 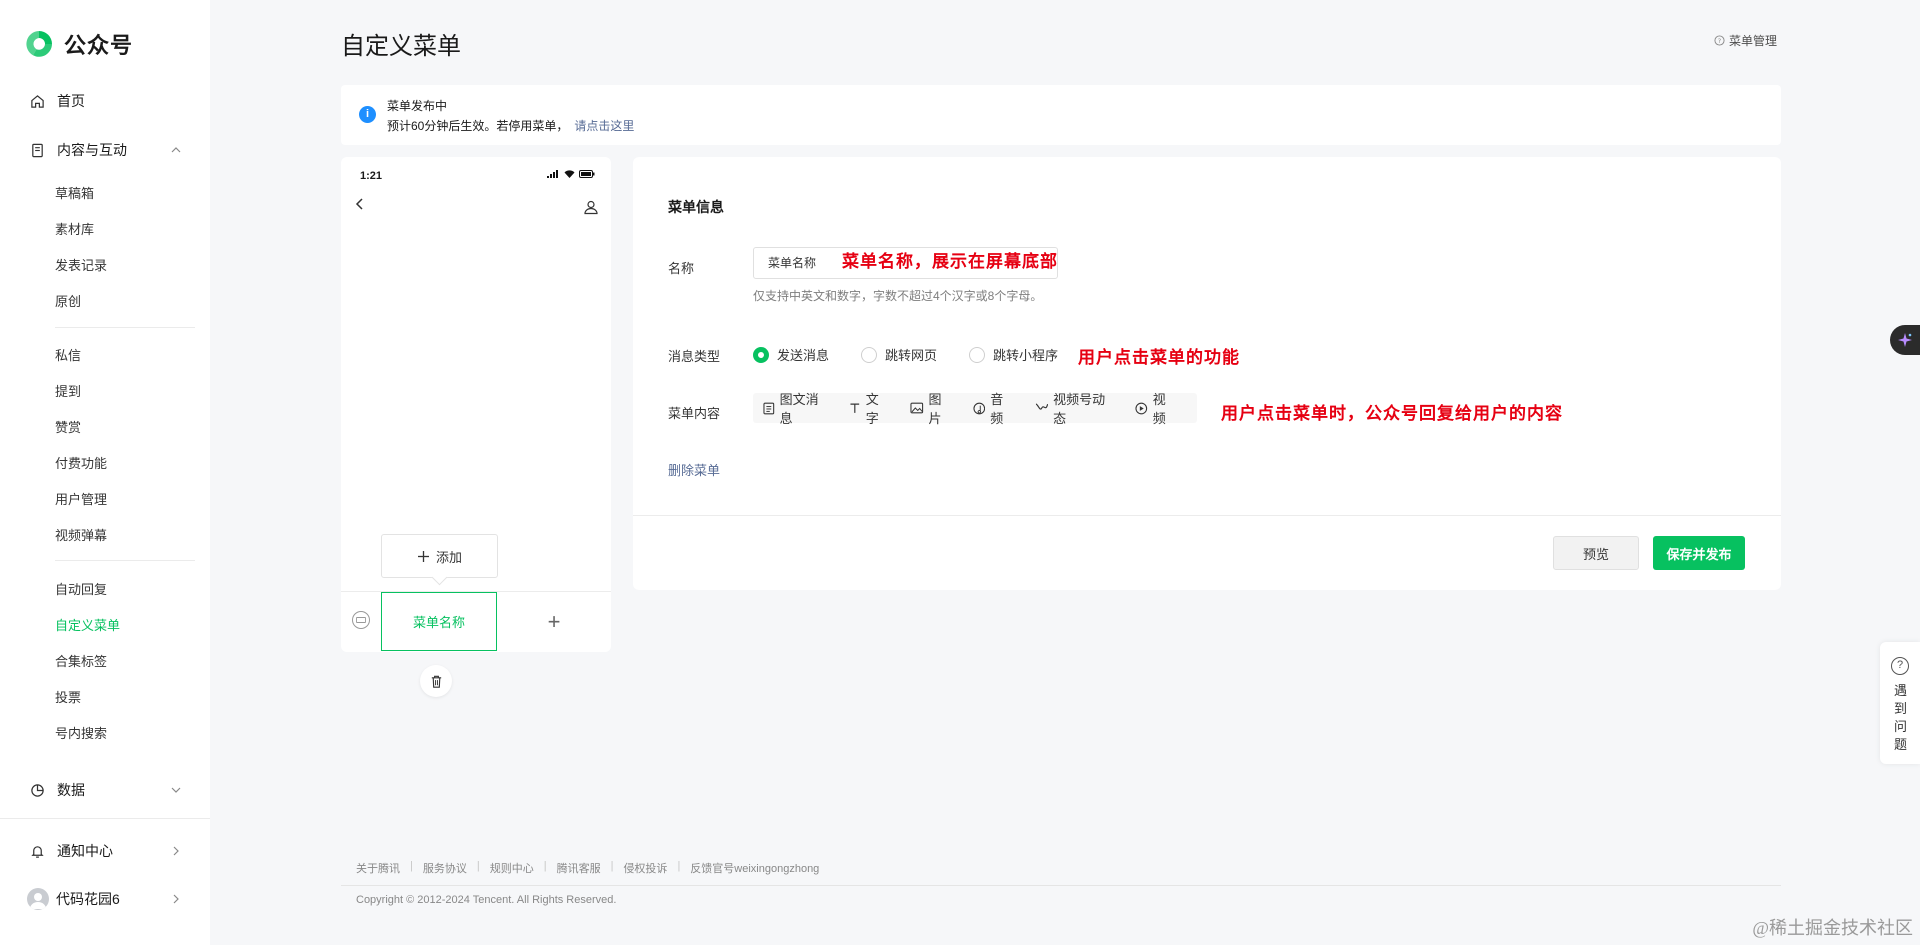 I want to click on add-menu-button: +, so click(x=554, y=621).